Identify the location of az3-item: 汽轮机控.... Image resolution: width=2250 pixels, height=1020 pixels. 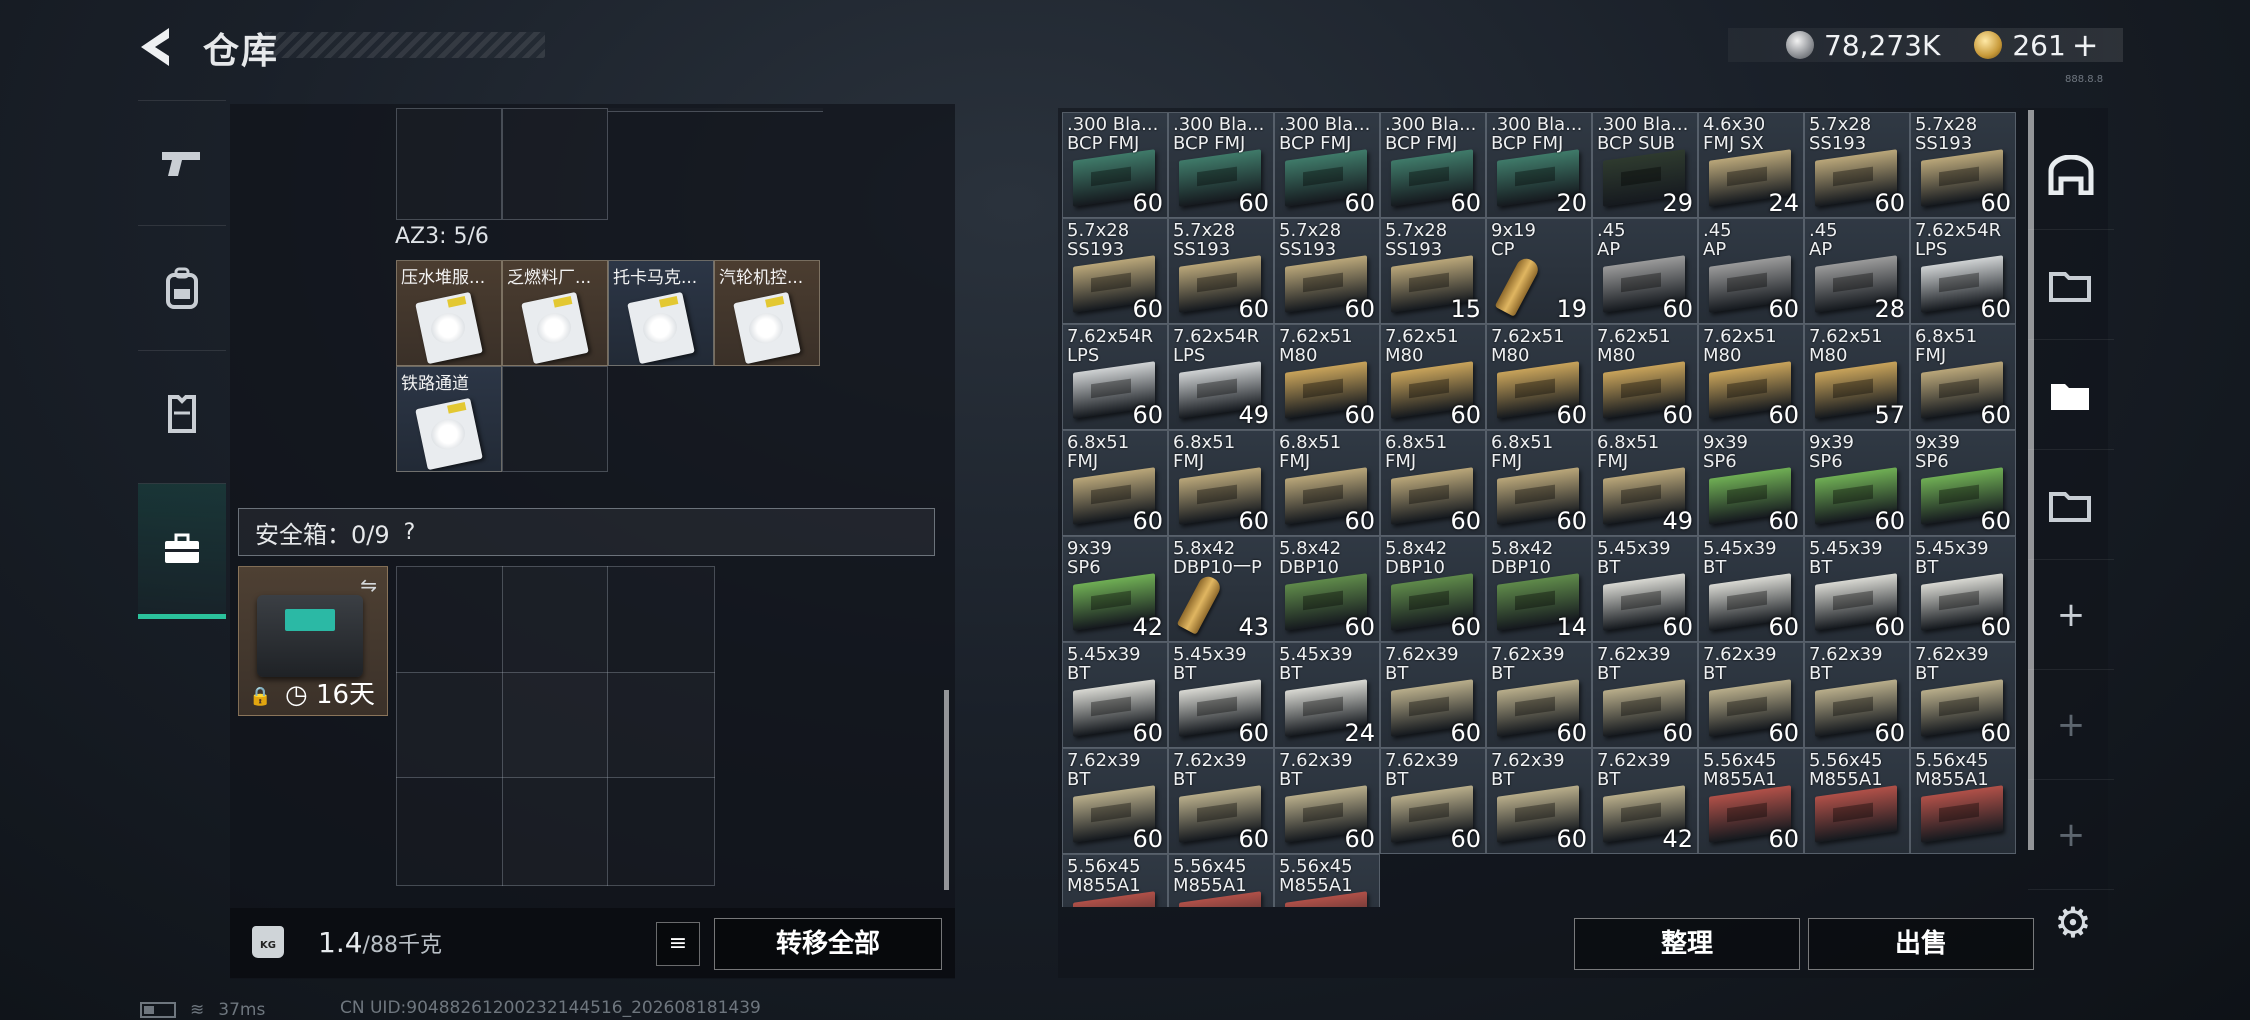
(767, 313).